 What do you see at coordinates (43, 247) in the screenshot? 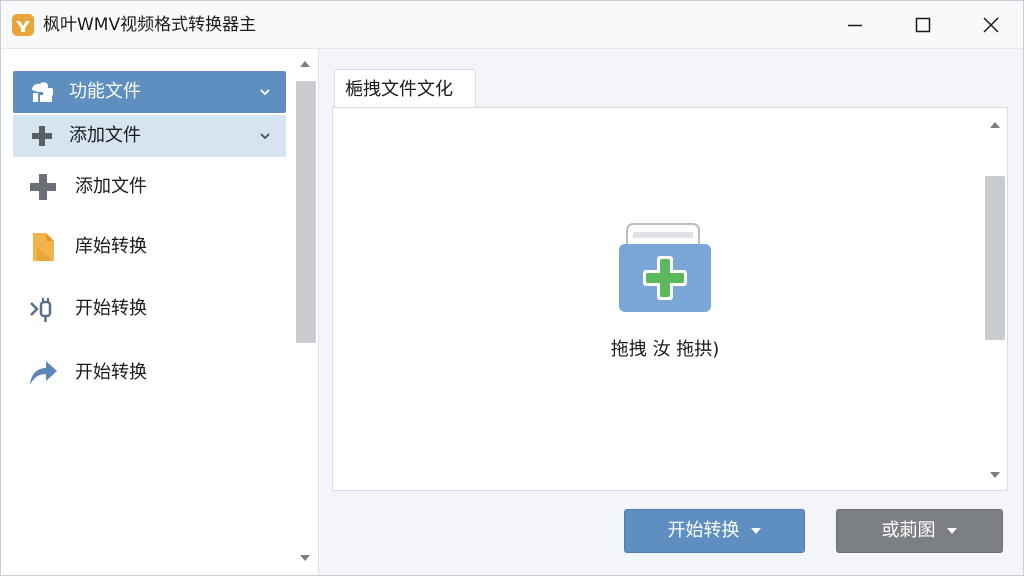
I see `document-icon` at bounding box center [43, 247].